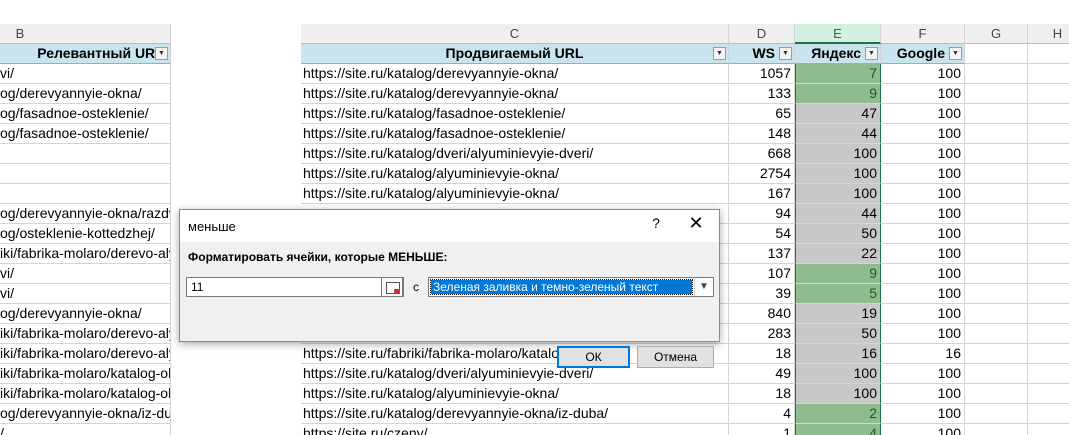 This screenshot has height=435, width=1069. I want to click on cell-d: 167, so click(762, 194).